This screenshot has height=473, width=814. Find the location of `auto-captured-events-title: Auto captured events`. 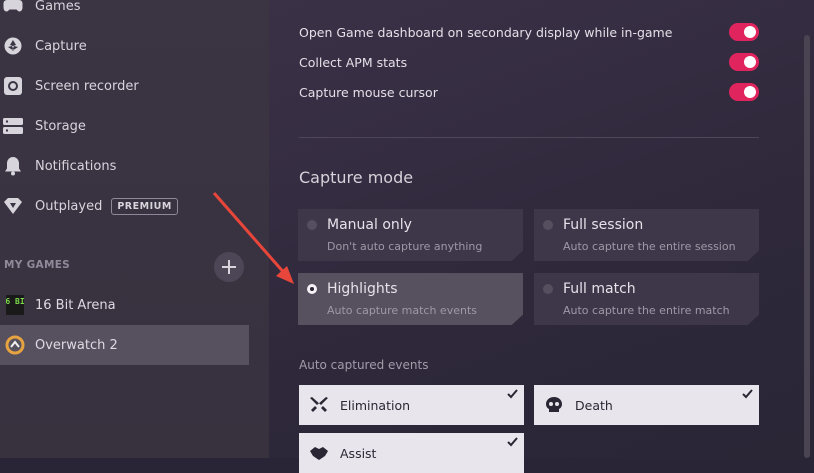

auto-captured-events-title: Auto captured events is located at coordinates (364, 365).